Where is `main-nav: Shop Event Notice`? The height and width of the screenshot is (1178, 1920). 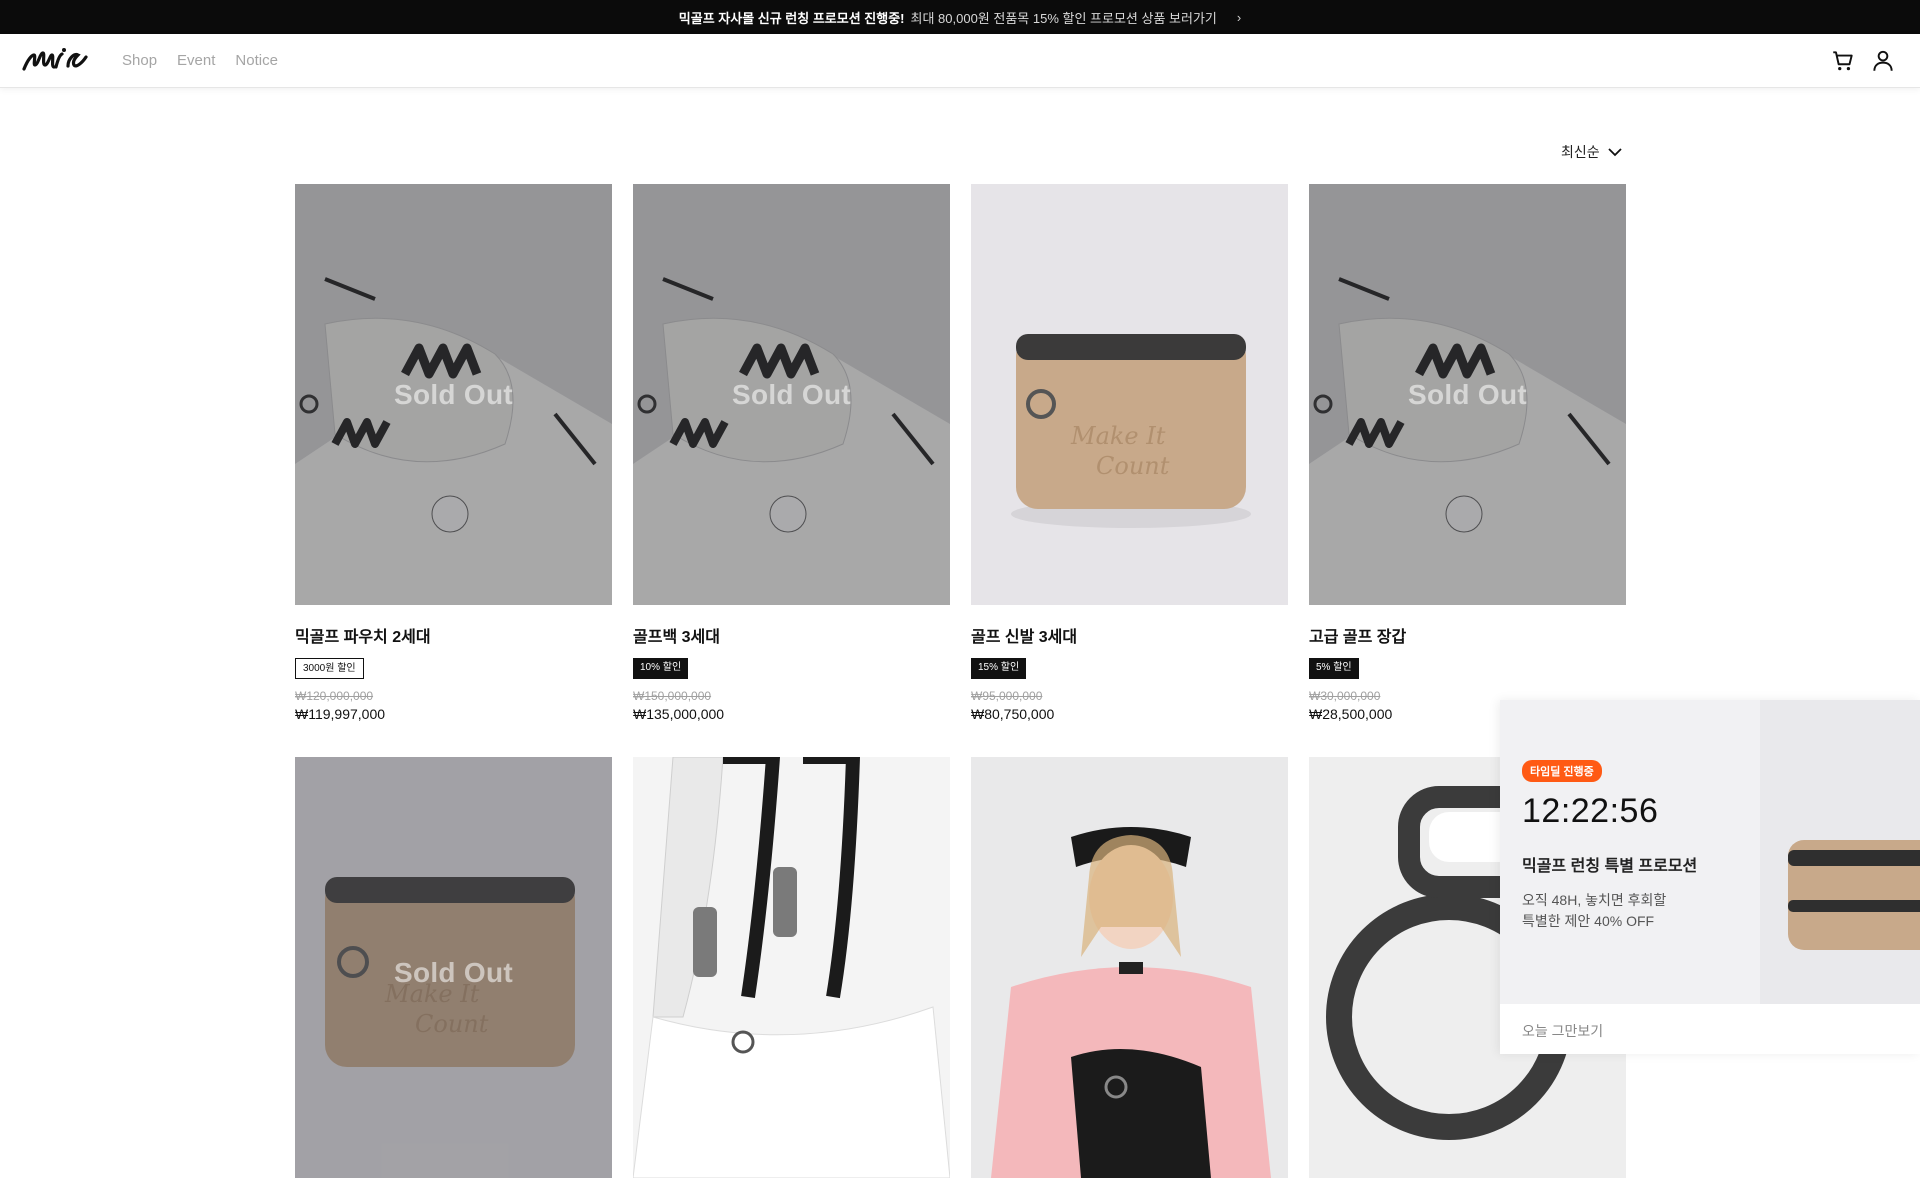
main-nav: Shop Event Notice is located at coordinates (200, 60).